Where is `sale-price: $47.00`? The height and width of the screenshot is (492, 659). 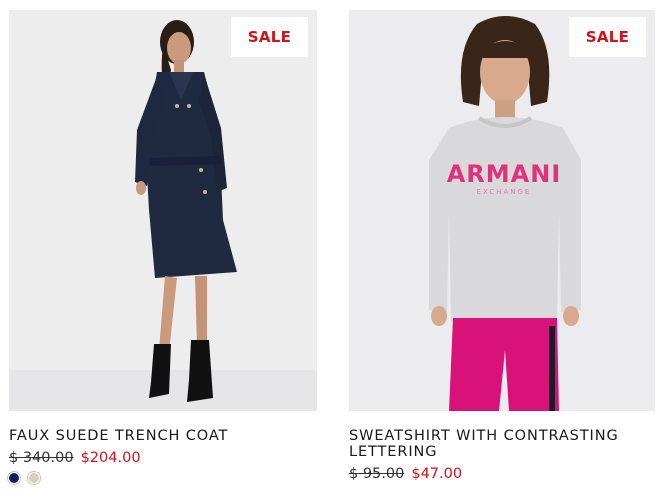
sale-price: $47.00 is located at coordinates (437, 474).